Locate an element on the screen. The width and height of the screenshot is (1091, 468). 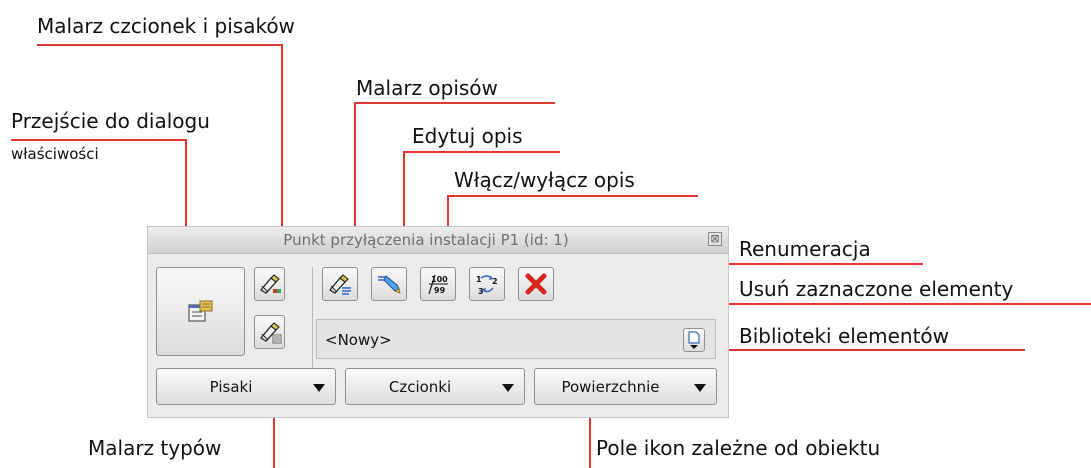
svg-text: 1 is located at coordinates (479, 279).